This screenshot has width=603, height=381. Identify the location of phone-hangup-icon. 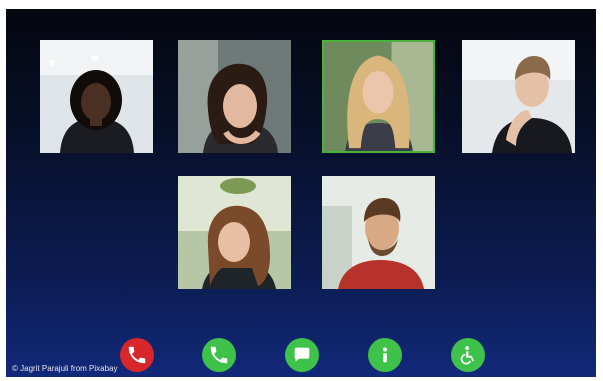
(137, 355).